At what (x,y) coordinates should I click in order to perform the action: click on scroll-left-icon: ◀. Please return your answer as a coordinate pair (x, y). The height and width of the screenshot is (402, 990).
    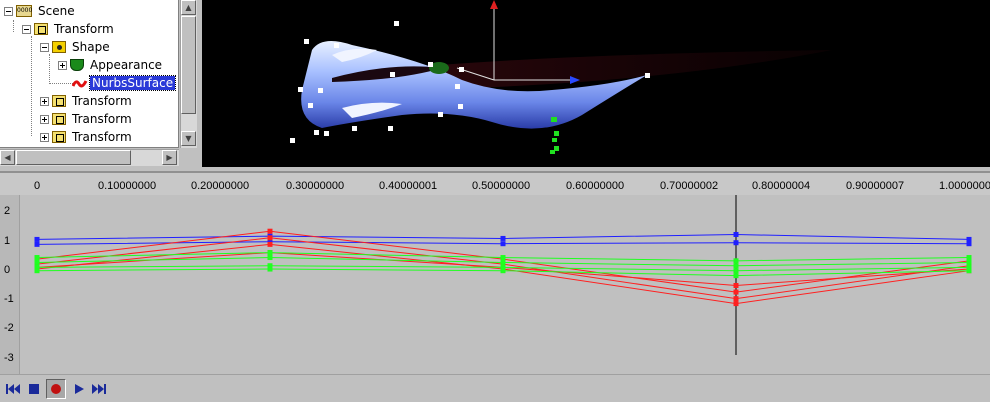
    Looking at the image, I should click on (7, 157).